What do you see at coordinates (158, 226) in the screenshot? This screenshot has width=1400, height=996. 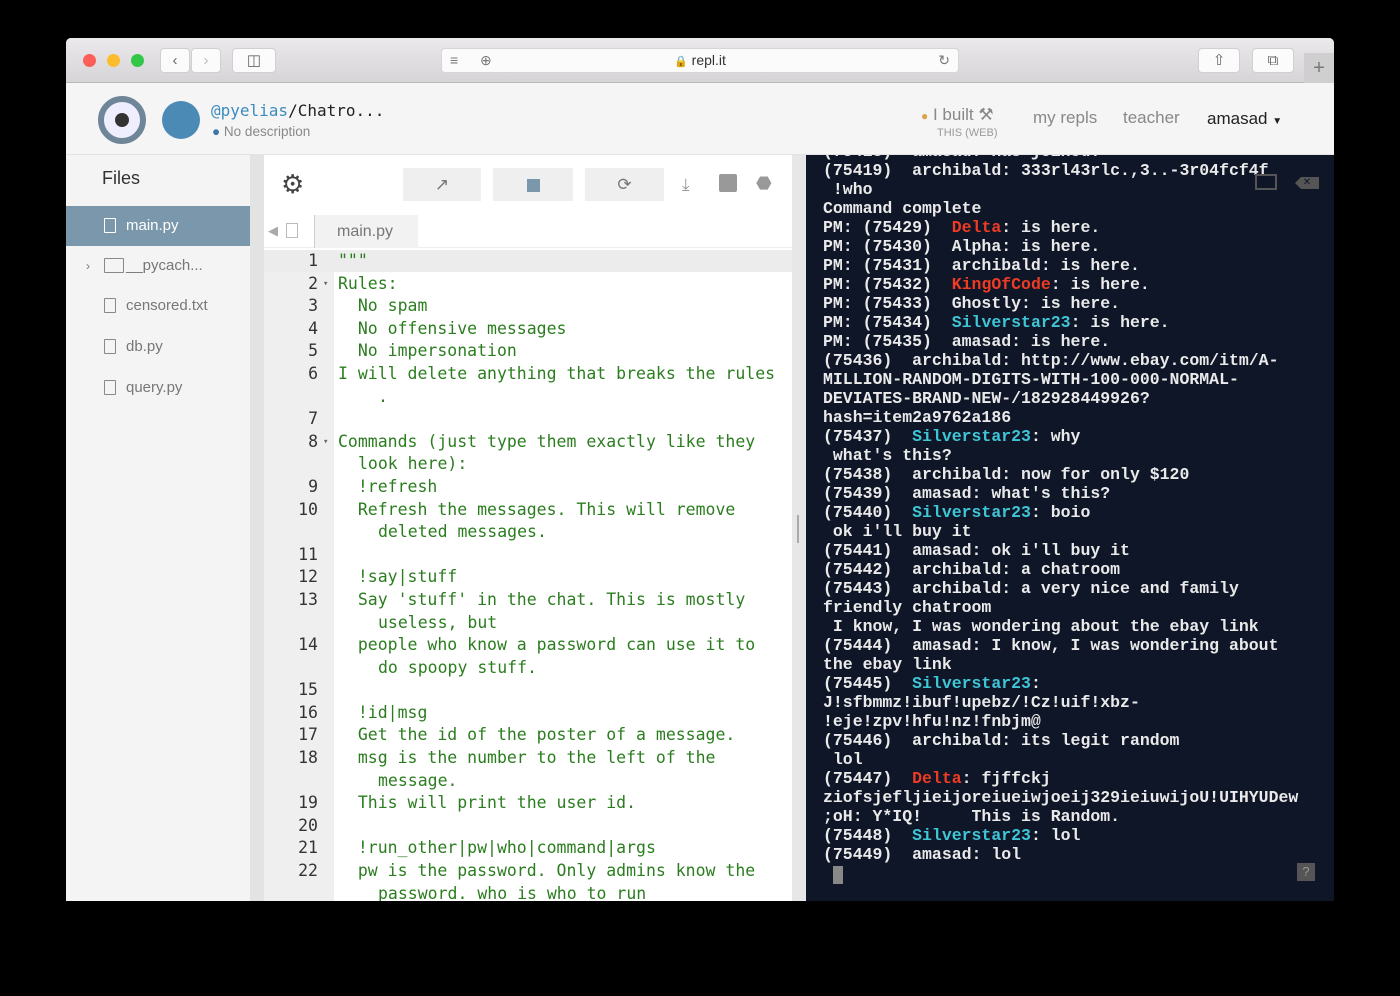 I see `file-main-py: main.py` at bounding box center [158, 226].